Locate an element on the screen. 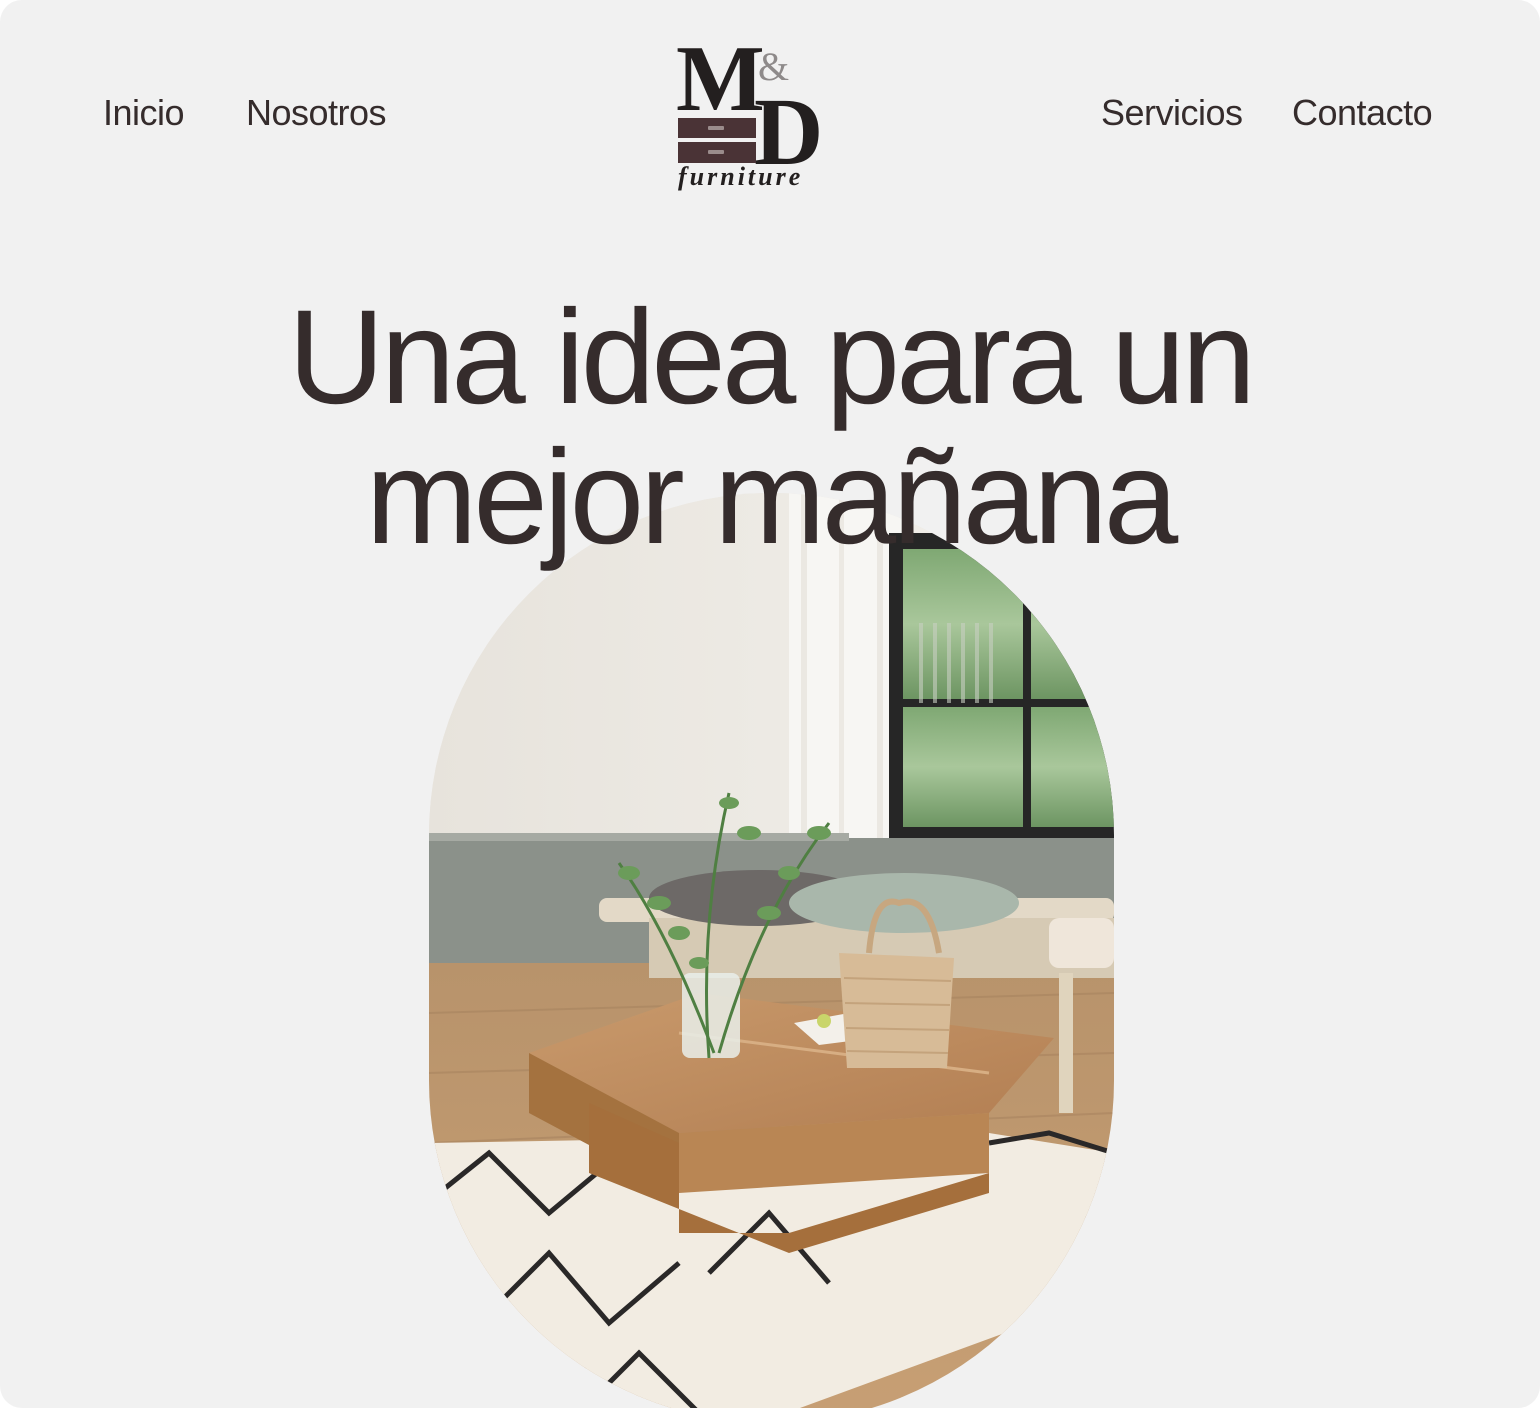 The height and width of the screenshot is (1408, 1540). hero-title-line-2: mejor mañana is located at coordinates (772, 497).